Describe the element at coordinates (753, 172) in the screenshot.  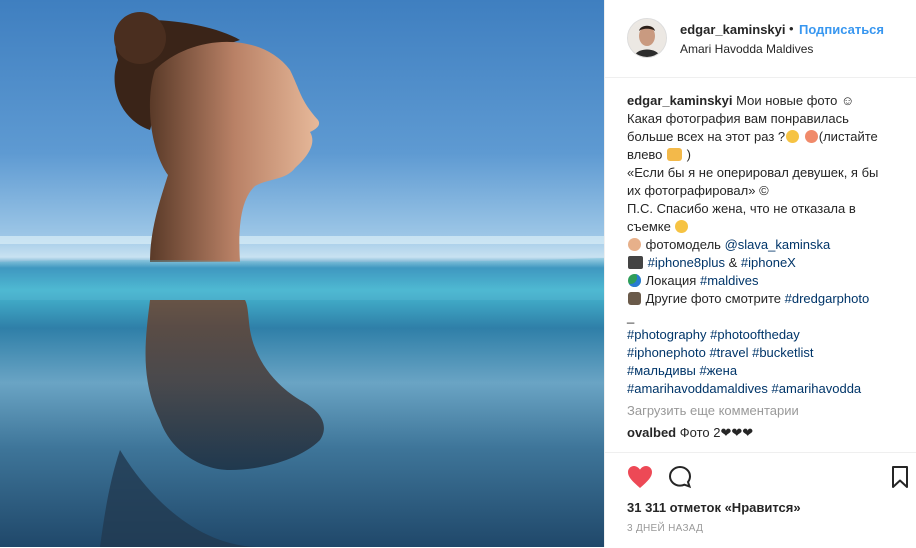
I see `caption-text: «Если бы я не оперировал девушек, я бы` at that location.